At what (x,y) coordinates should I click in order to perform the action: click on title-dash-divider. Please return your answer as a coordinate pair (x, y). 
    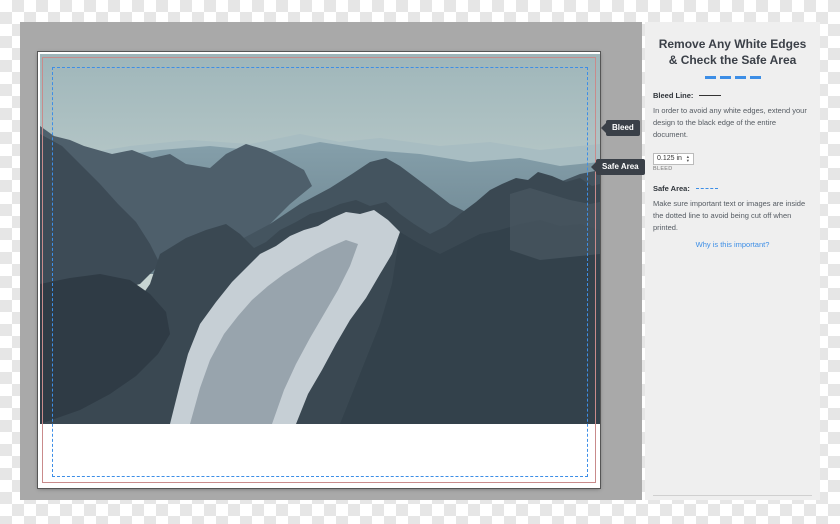
    Looking at the image, I should click on (732, 77).